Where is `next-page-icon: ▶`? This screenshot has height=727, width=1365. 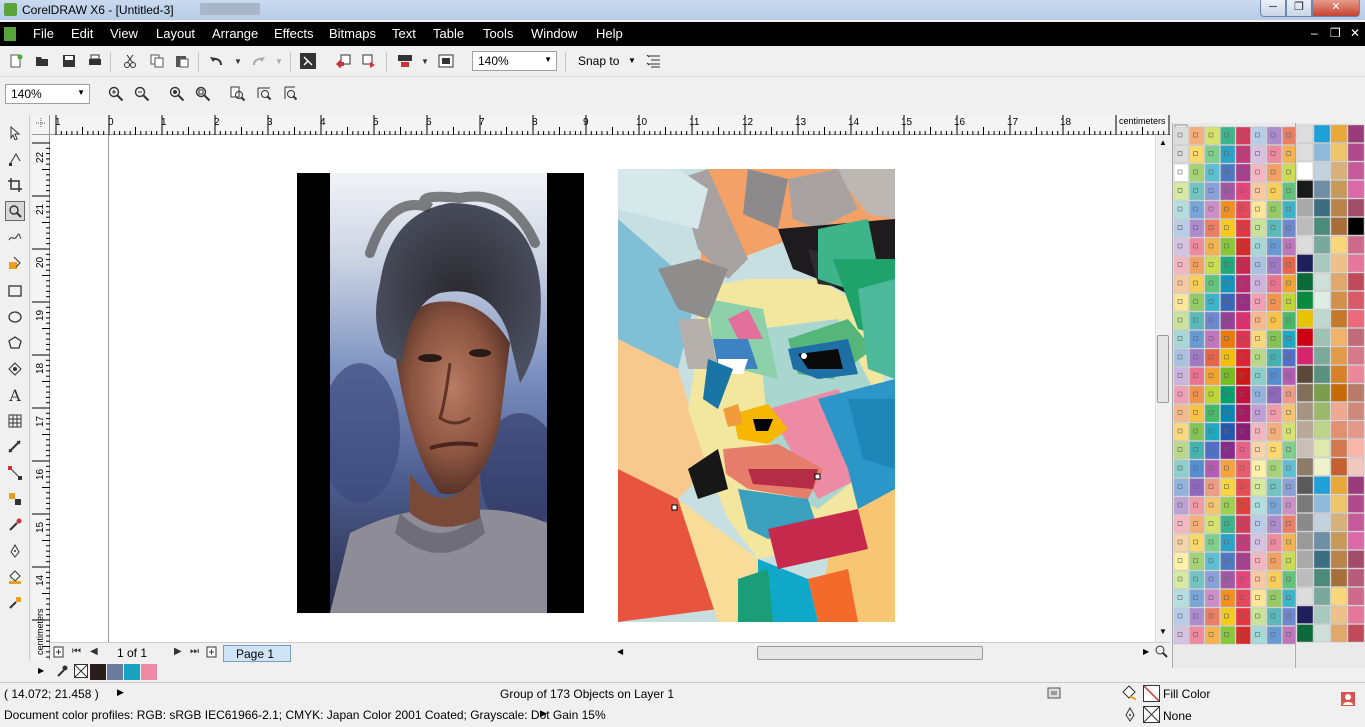
next-page-icon: ▶ is located at coordinates (178, 651).